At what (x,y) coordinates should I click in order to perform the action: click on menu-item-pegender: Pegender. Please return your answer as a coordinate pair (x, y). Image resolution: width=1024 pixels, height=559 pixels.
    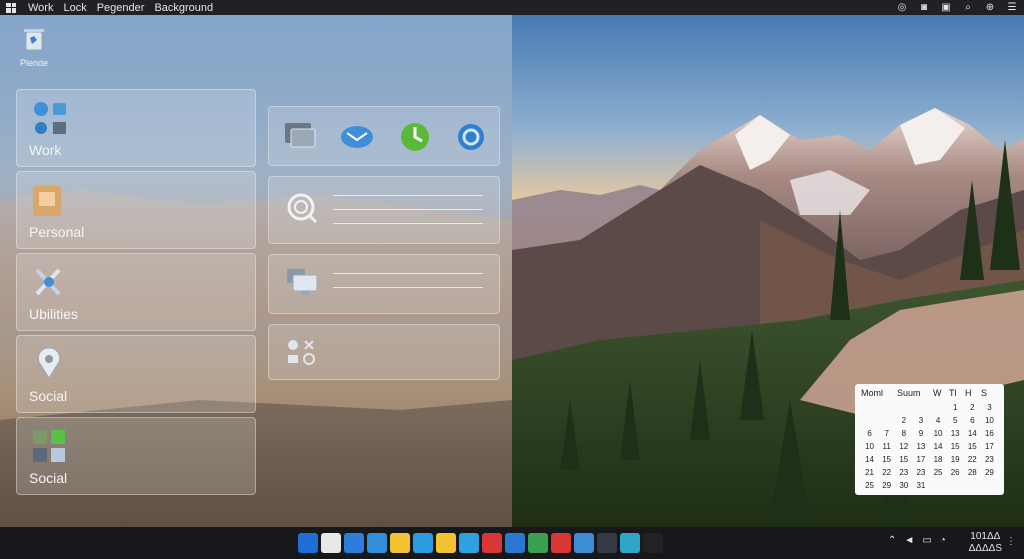
    Looking at the image, I should click on (121, 8).